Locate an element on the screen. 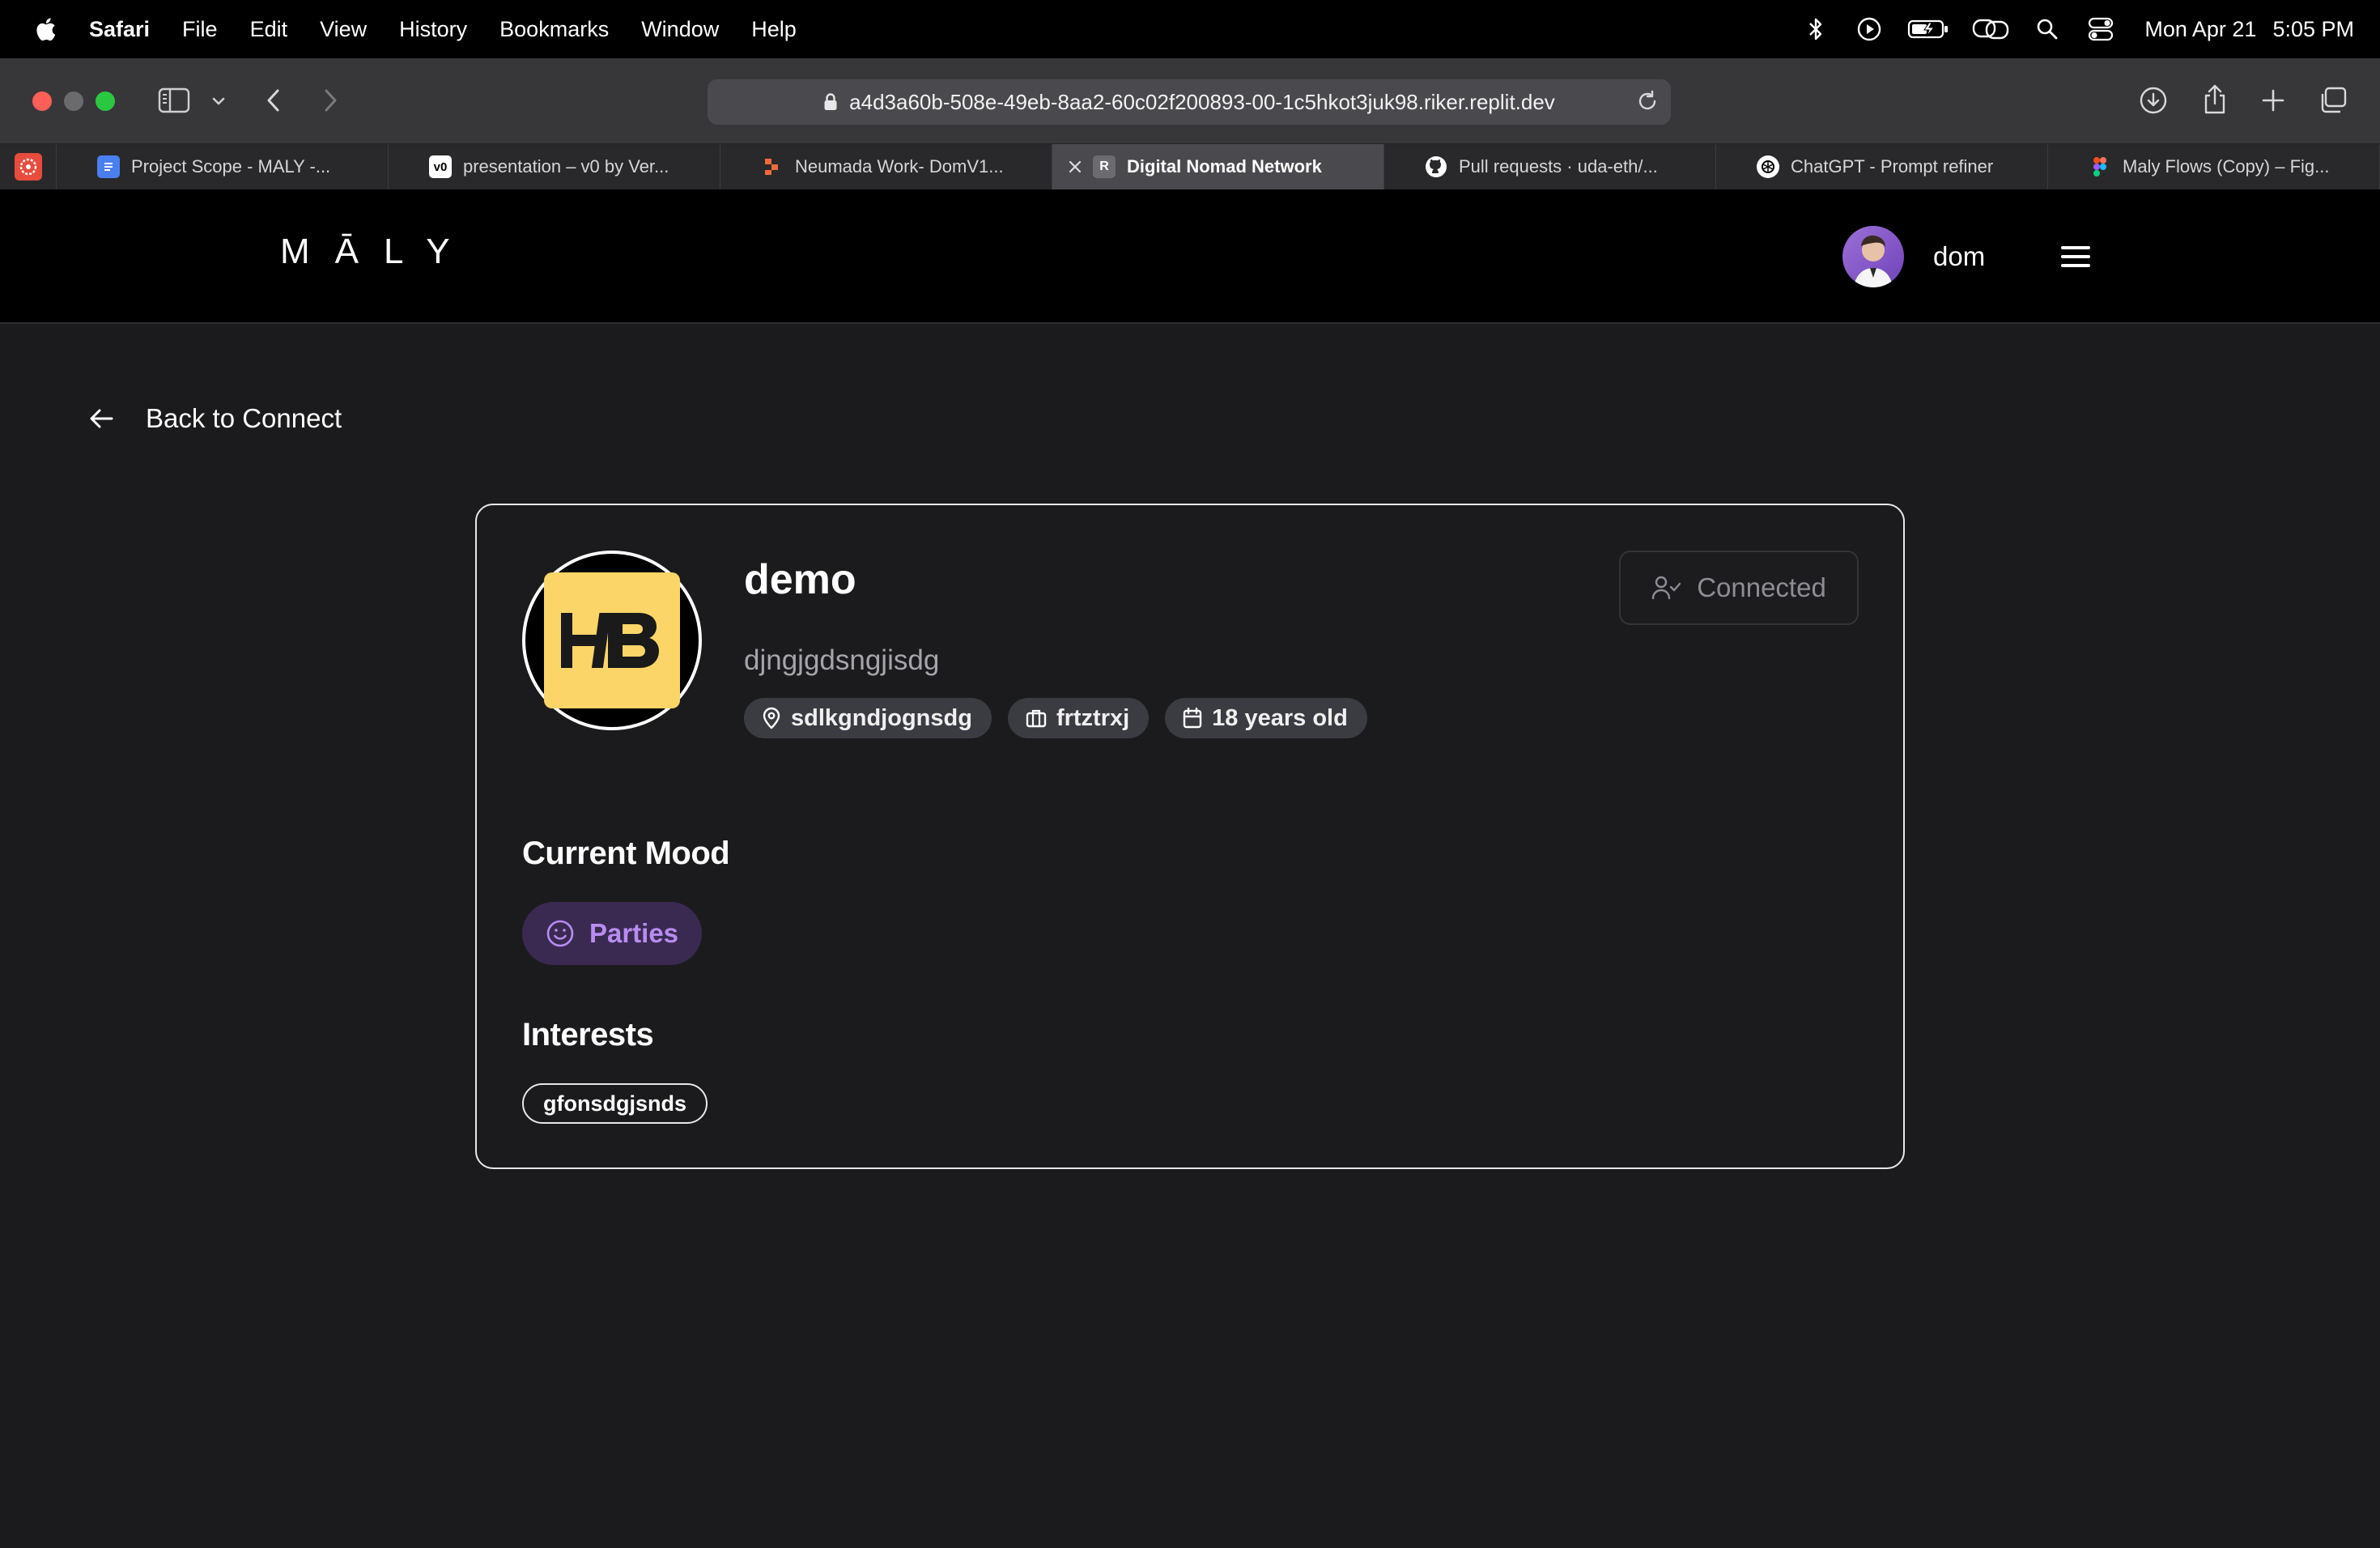 The image size is (2380, 1548). age-chip: 18 years old is located at coordinates (1266, 718).